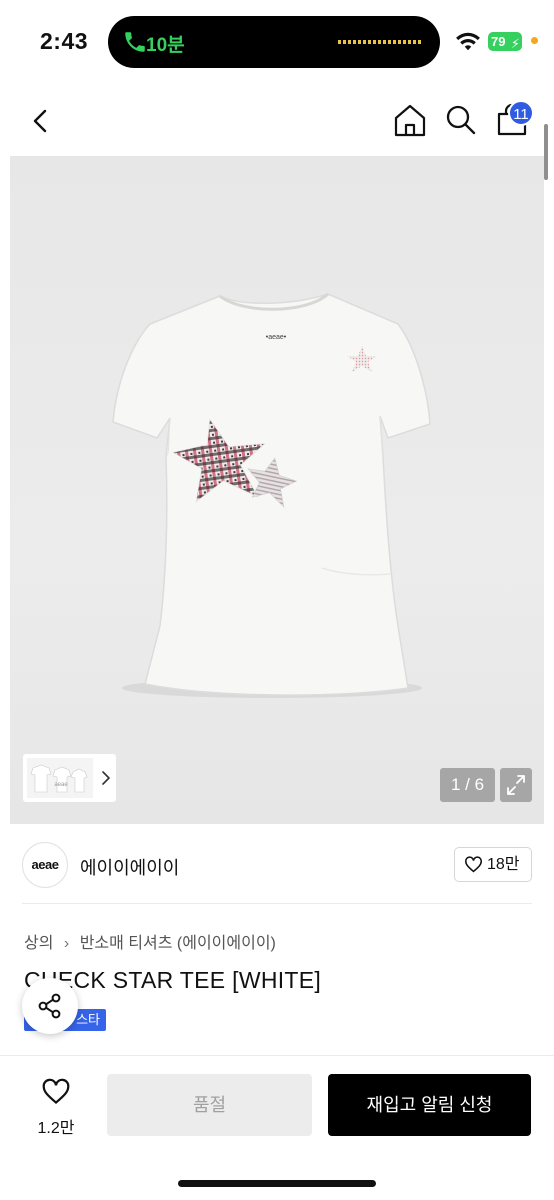 This screenshot has height=1200, width=554. What do you see at coordinates (429, 1105) in the screenshot?
I see `restock-alert-button: 재입고 알림 신청` at bounding box center [429, 1105].